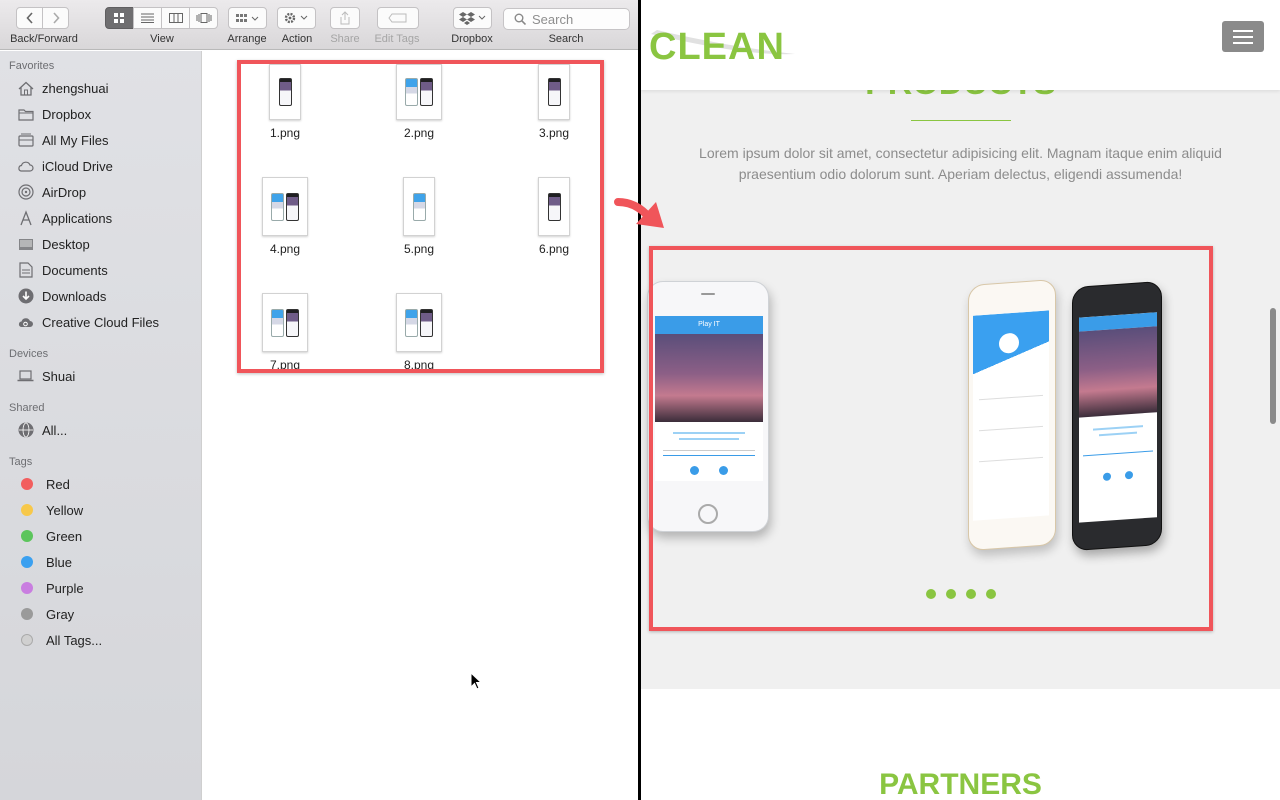 Image resolution: width=1280 pixels, height=800 pixels. What do you see at coordinates (25, 140) in the screenshot?
I see `all-files-icon` at bounding box center [25, 140].